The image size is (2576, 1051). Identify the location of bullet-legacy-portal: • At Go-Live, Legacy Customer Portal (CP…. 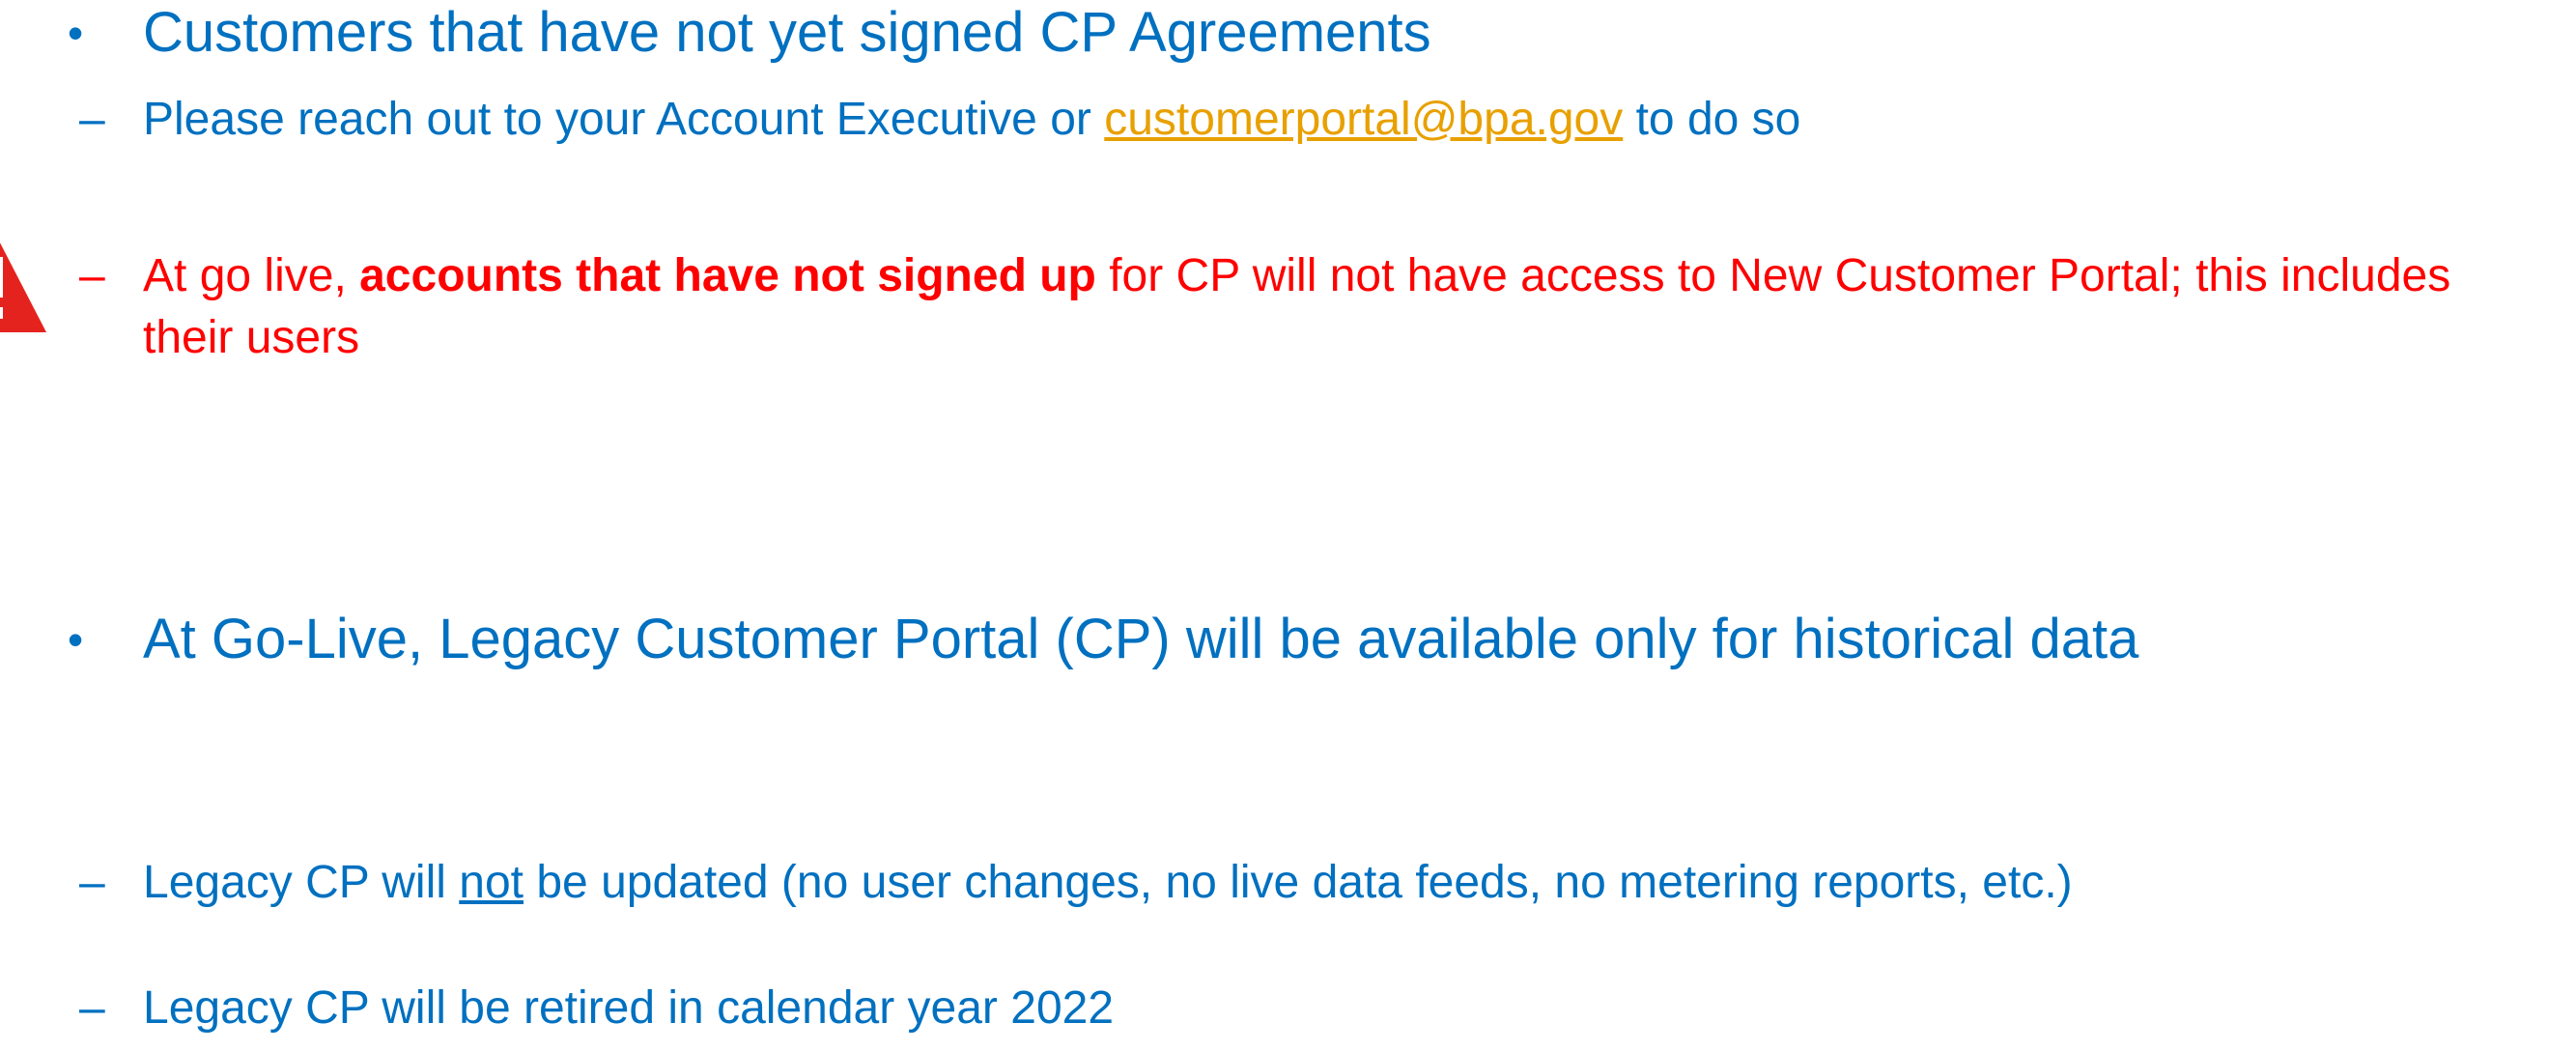
(1302, 639).